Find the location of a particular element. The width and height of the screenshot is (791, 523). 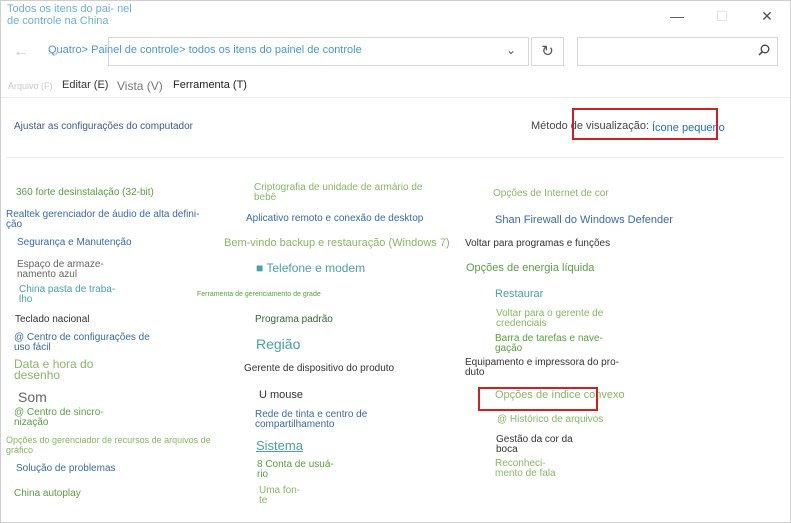

menu-file: Arquivo (F) is located at coordinates (30, 86).